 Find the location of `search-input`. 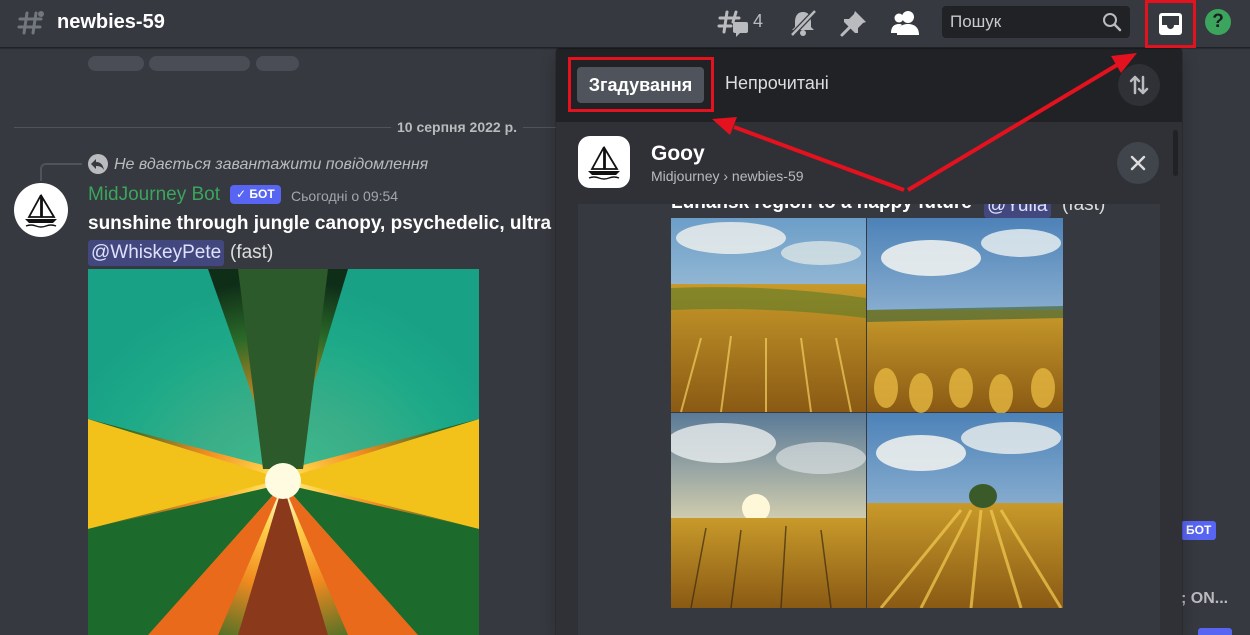

search-input is located at coordinates (1017, 22).